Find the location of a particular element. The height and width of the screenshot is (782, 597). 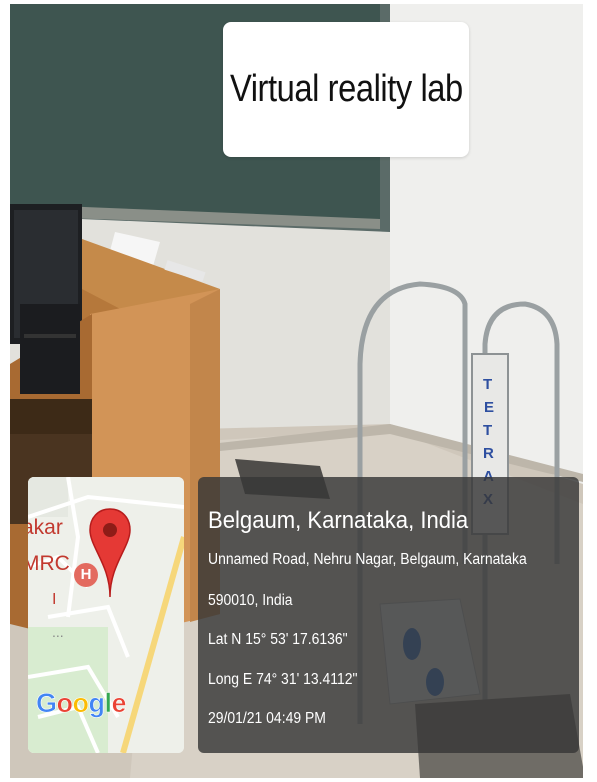

latitude: Lat N 15° 53' 17.6136" is located at coordinates (278, 639).